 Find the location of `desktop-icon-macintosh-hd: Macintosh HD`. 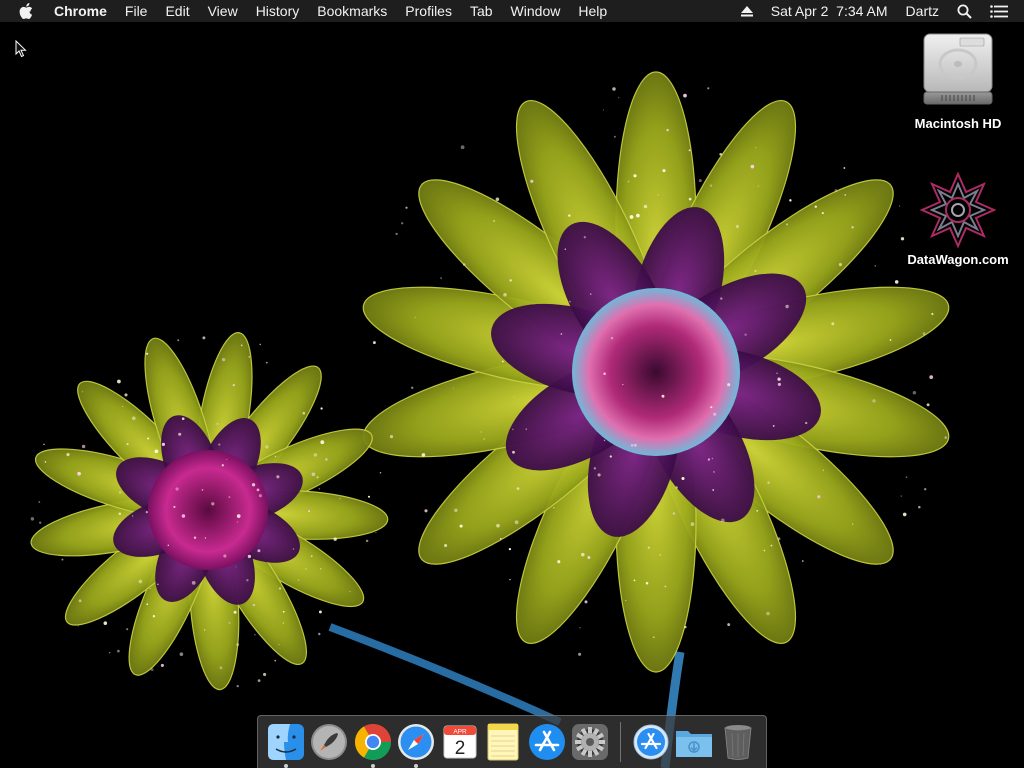

desktop-icon-macintosh-hd: Macintosh HD is located at coordinates (958, 80).